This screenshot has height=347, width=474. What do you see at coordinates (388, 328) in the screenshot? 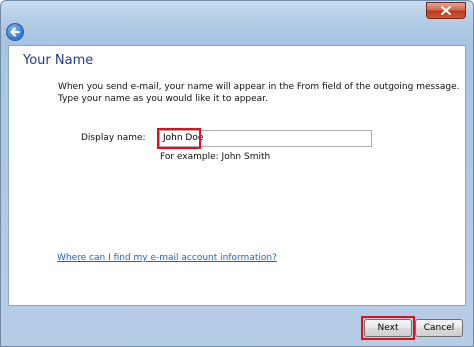
I see `next-button-highlight` at bounding box center [388, 328].